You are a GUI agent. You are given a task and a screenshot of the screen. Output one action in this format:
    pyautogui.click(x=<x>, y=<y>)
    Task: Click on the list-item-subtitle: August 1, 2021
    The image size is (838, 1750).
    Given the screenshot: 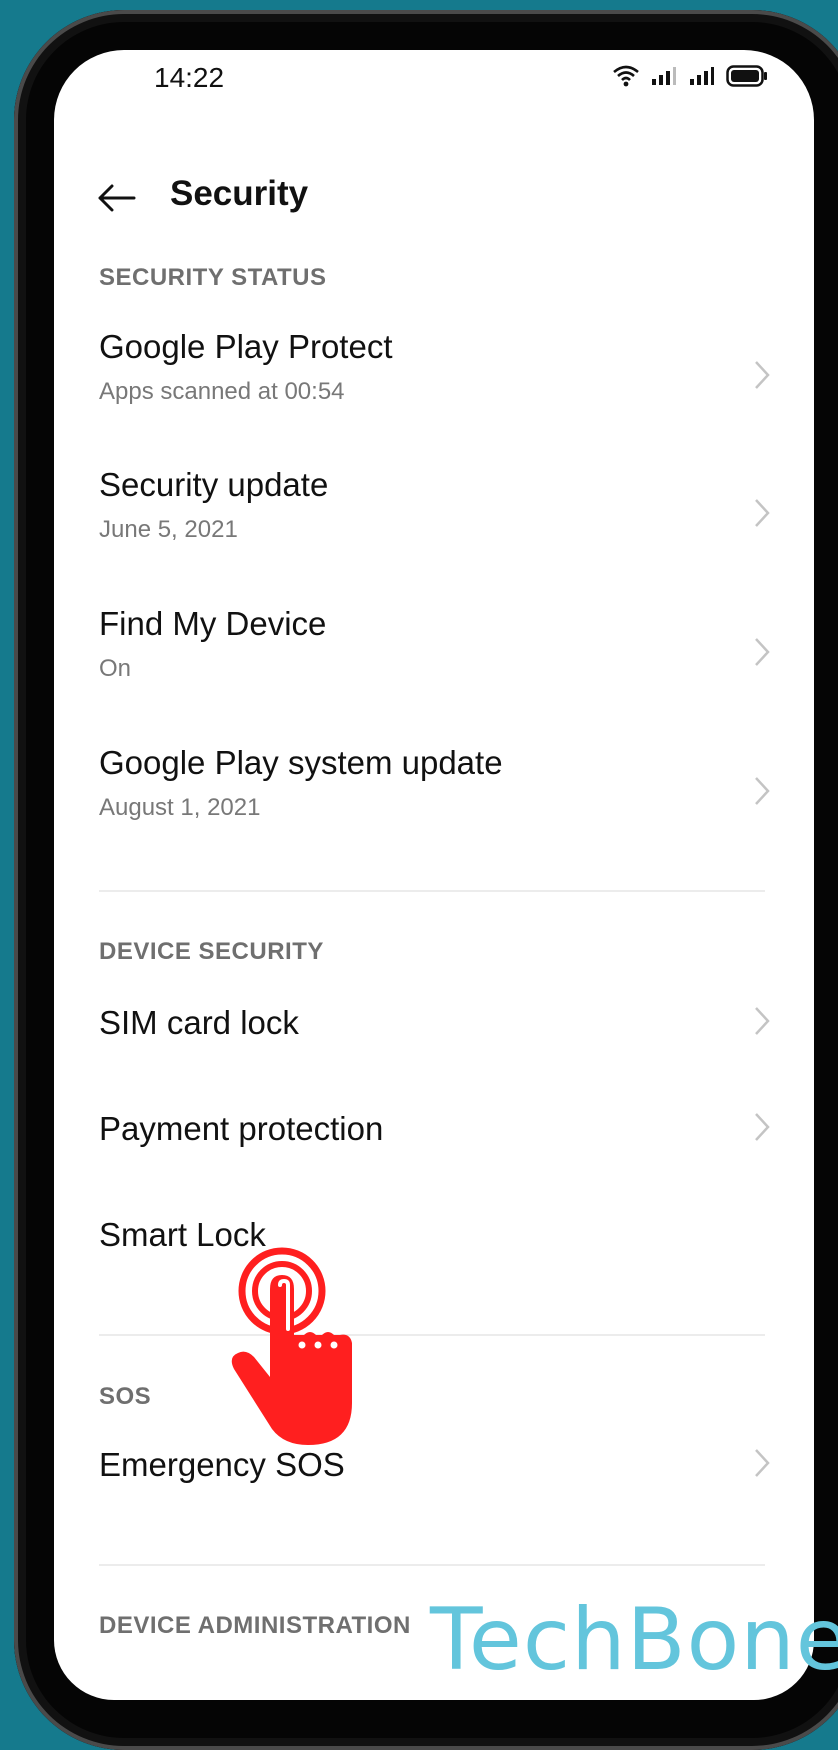 What is the action you would take?
    pyautogui.click(x=180, y=807)
    